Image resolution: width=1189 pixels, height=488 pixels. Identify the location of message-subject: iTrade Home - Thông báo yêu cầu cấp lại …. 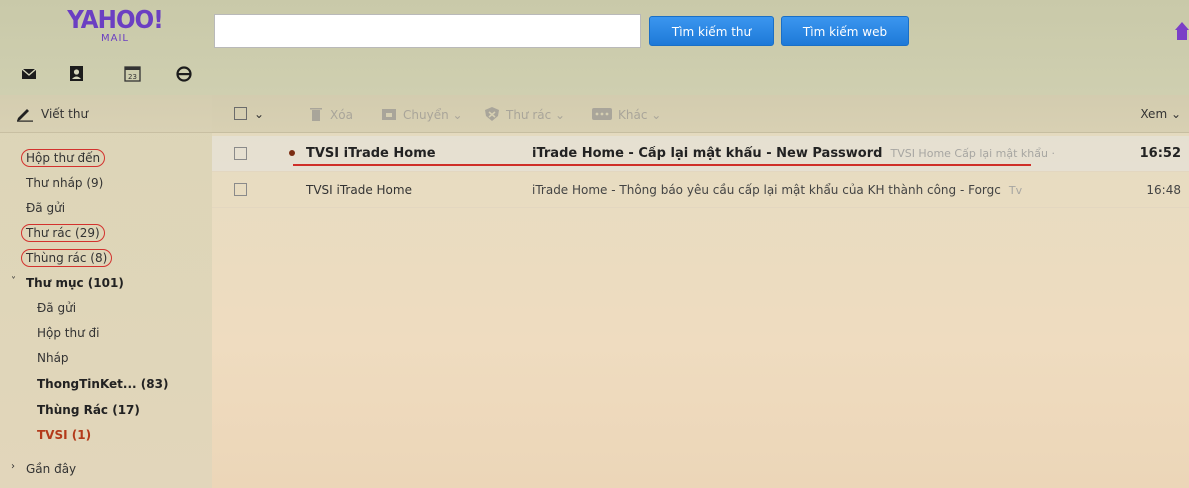
(797, 190).